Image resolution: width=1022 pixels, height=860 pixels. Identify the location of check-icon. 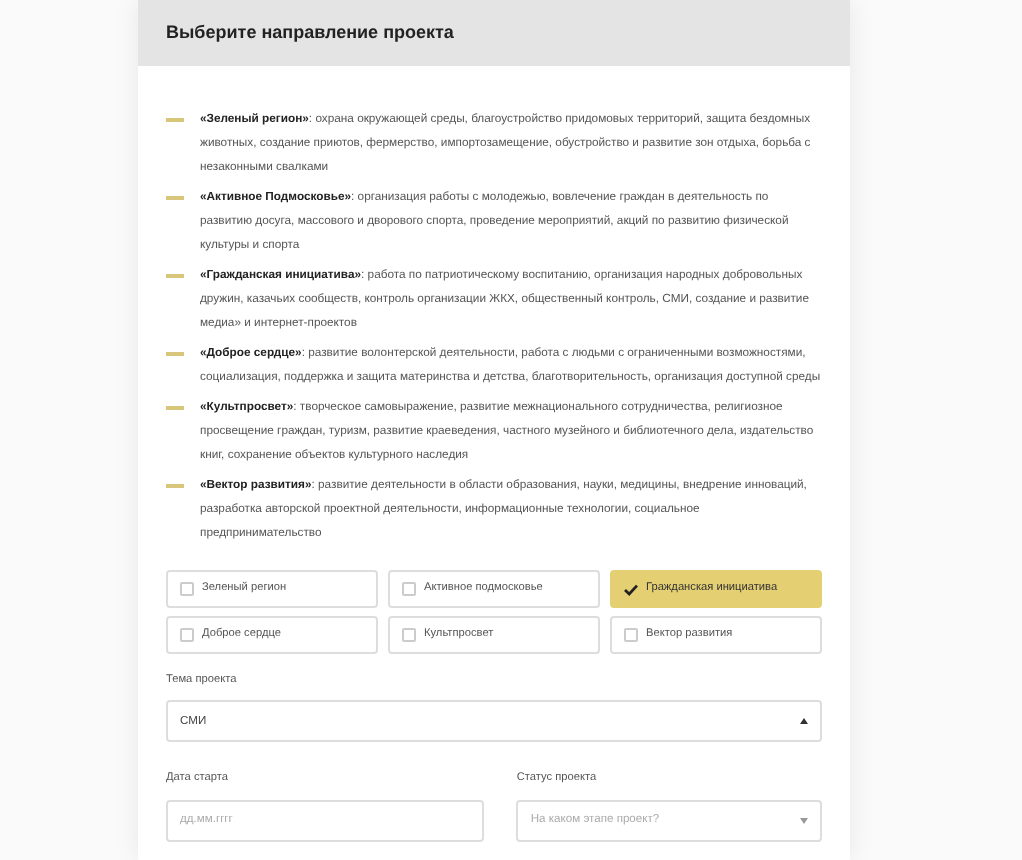
(631, 589).